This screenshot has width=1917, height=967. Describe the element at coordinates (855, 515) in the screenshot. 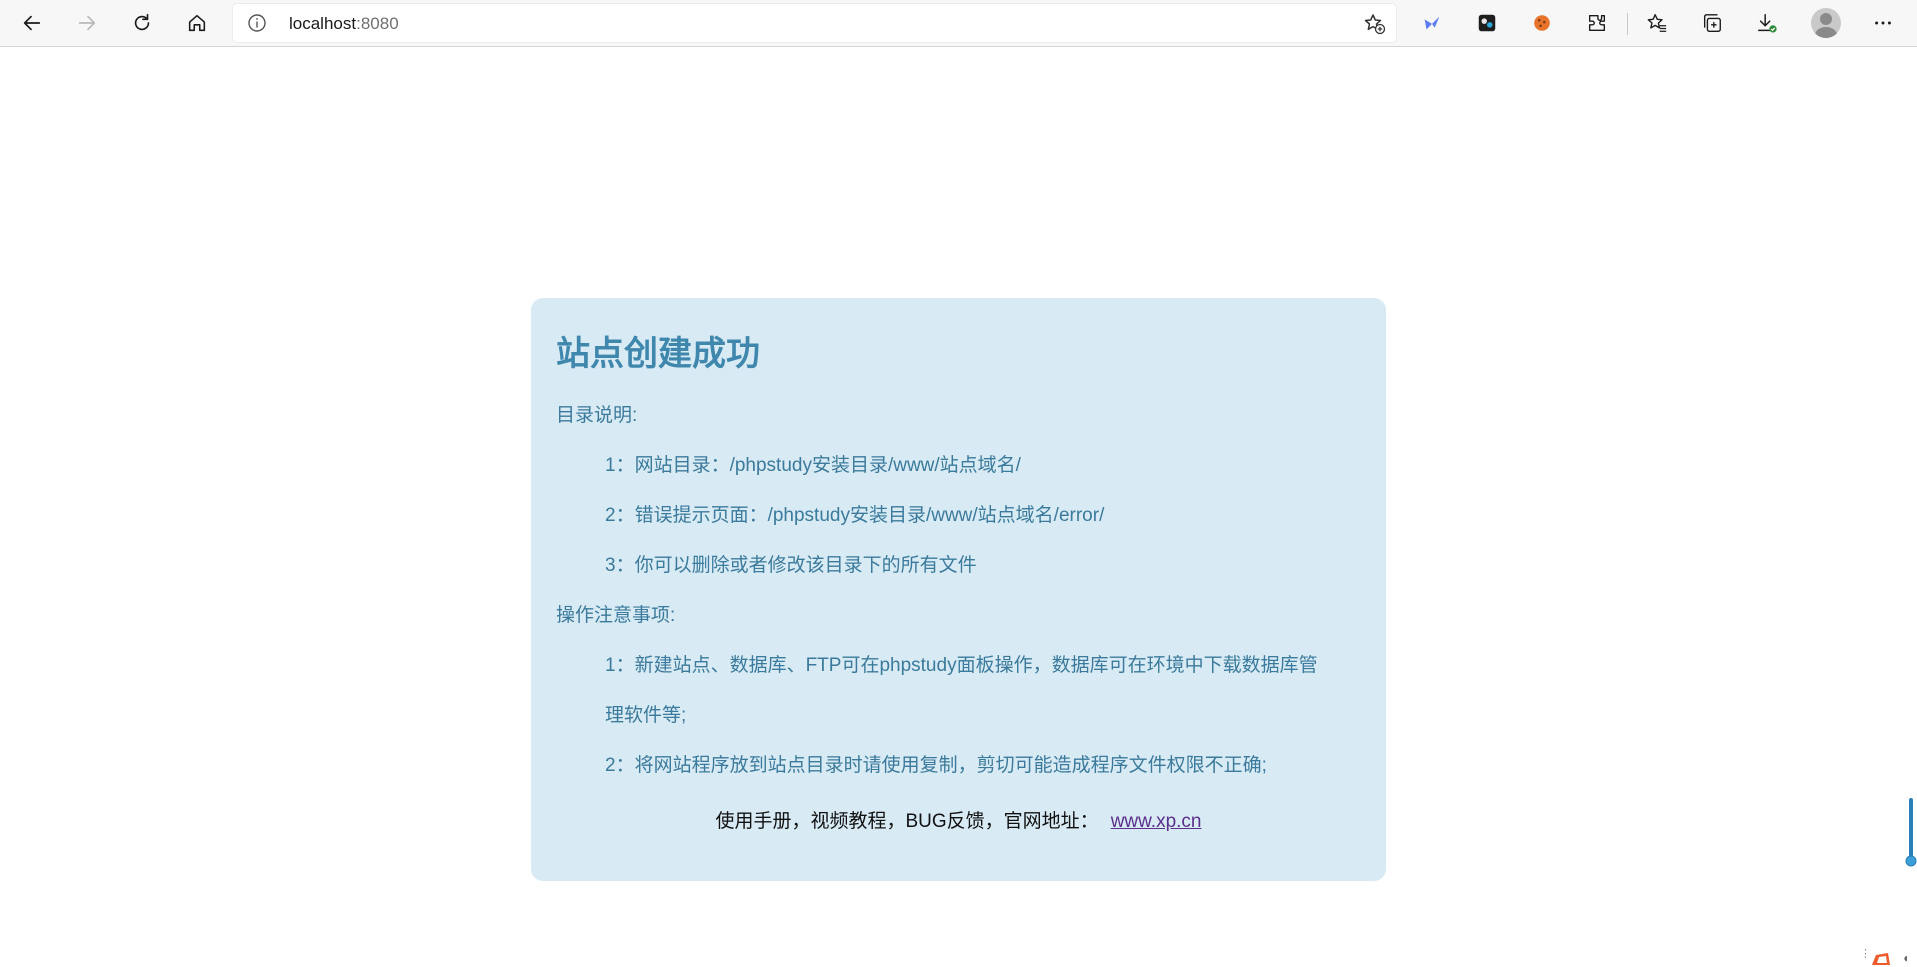

I see `directory-item-2: 2：错误提示页面：/phpstudy安装目录/www/站点域名/error/` at that location.